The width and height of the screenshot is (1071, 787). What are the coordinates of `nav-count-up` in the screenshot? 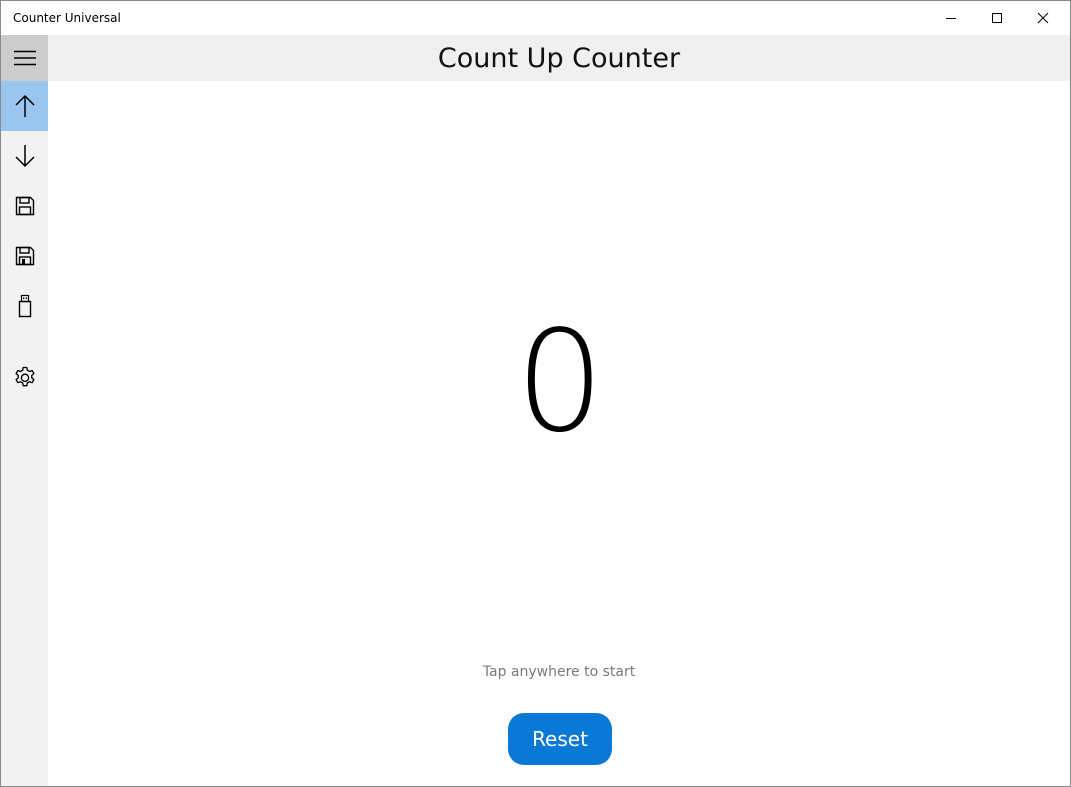 It's located at (24, 106).